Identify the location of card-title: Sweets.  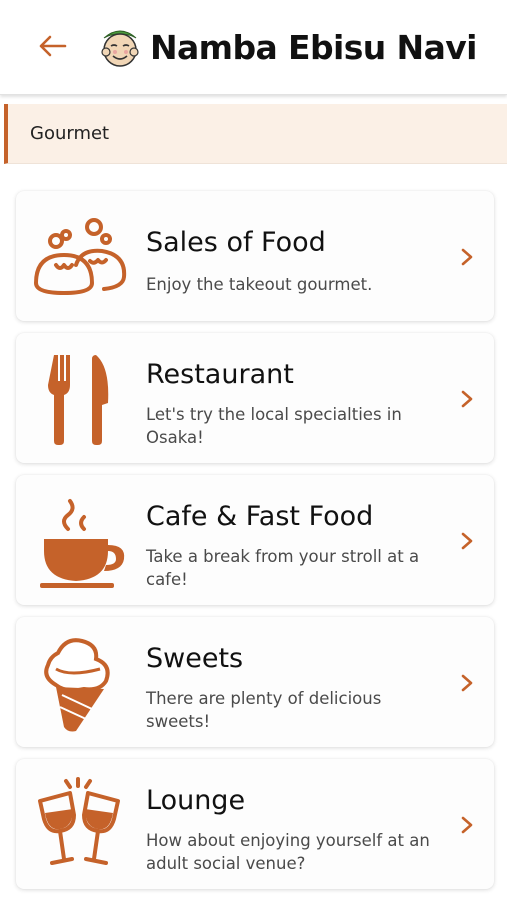
(195, 658).